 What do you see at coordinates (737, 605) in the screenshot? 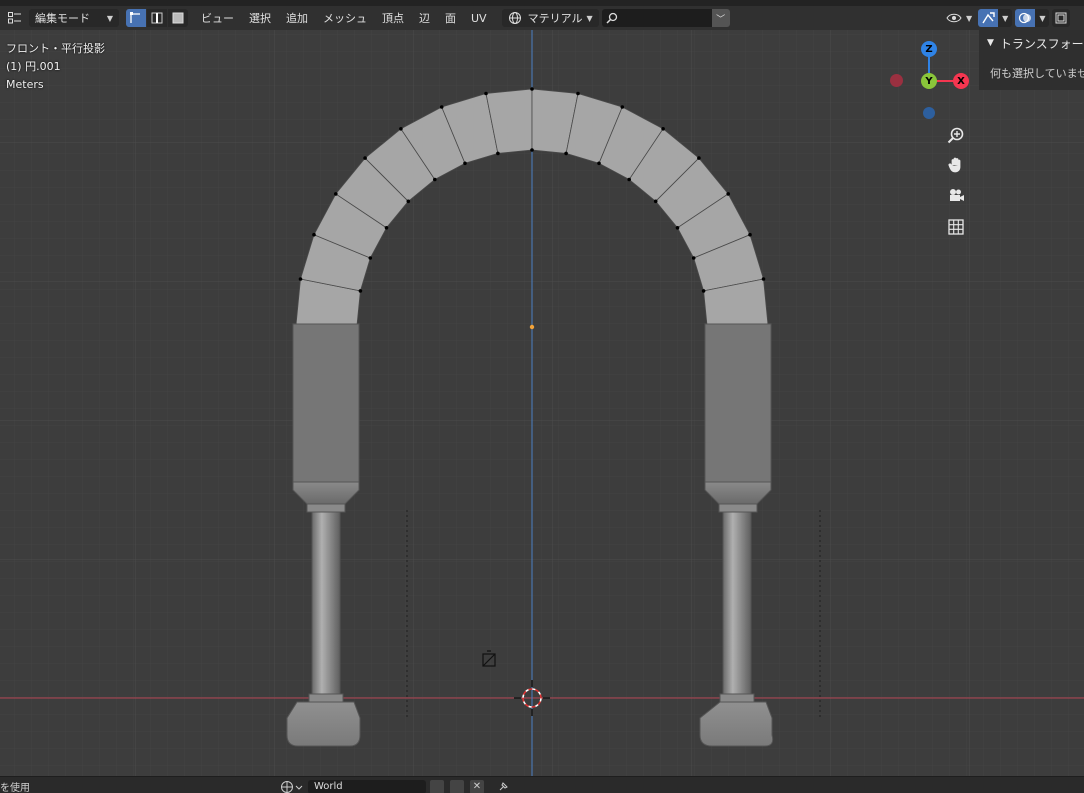
I see `right-pillar-shaft` at bounding box center [737, 605].